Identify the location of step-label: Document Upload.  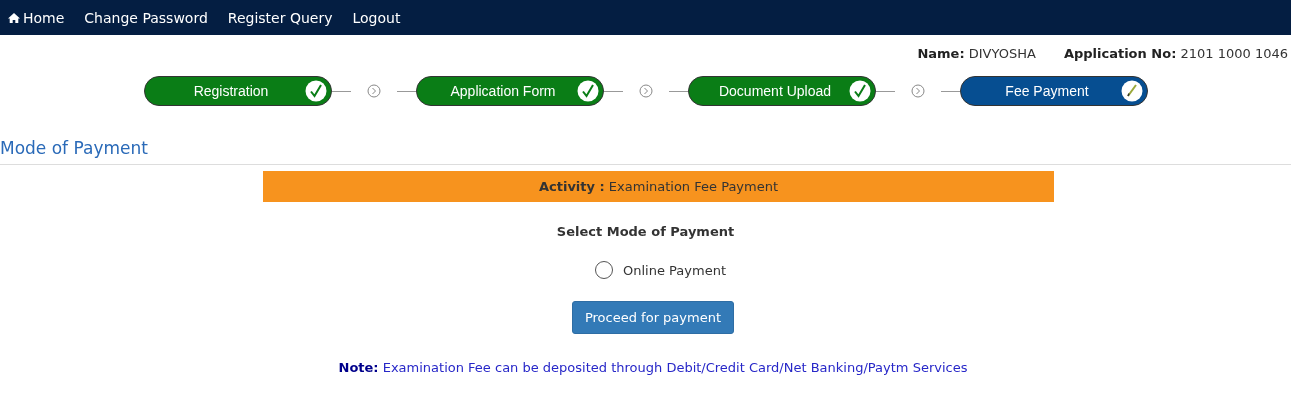
(775, 91).